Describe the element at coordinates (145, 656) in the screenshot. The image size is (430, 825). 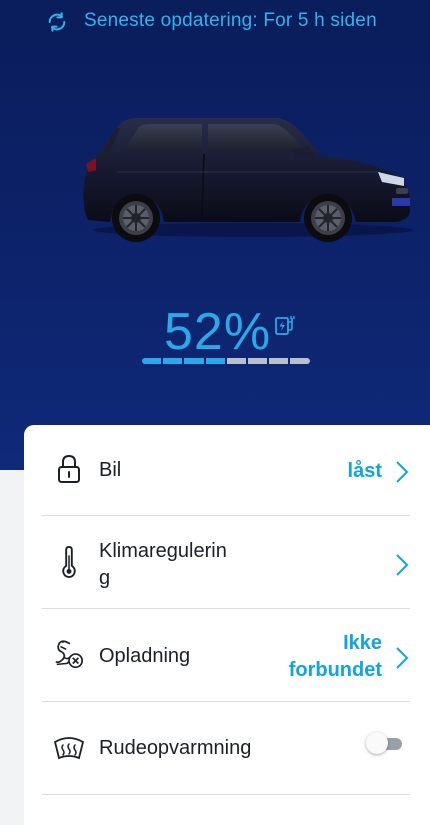
I see `row-label-charging: Opladning` at that location.